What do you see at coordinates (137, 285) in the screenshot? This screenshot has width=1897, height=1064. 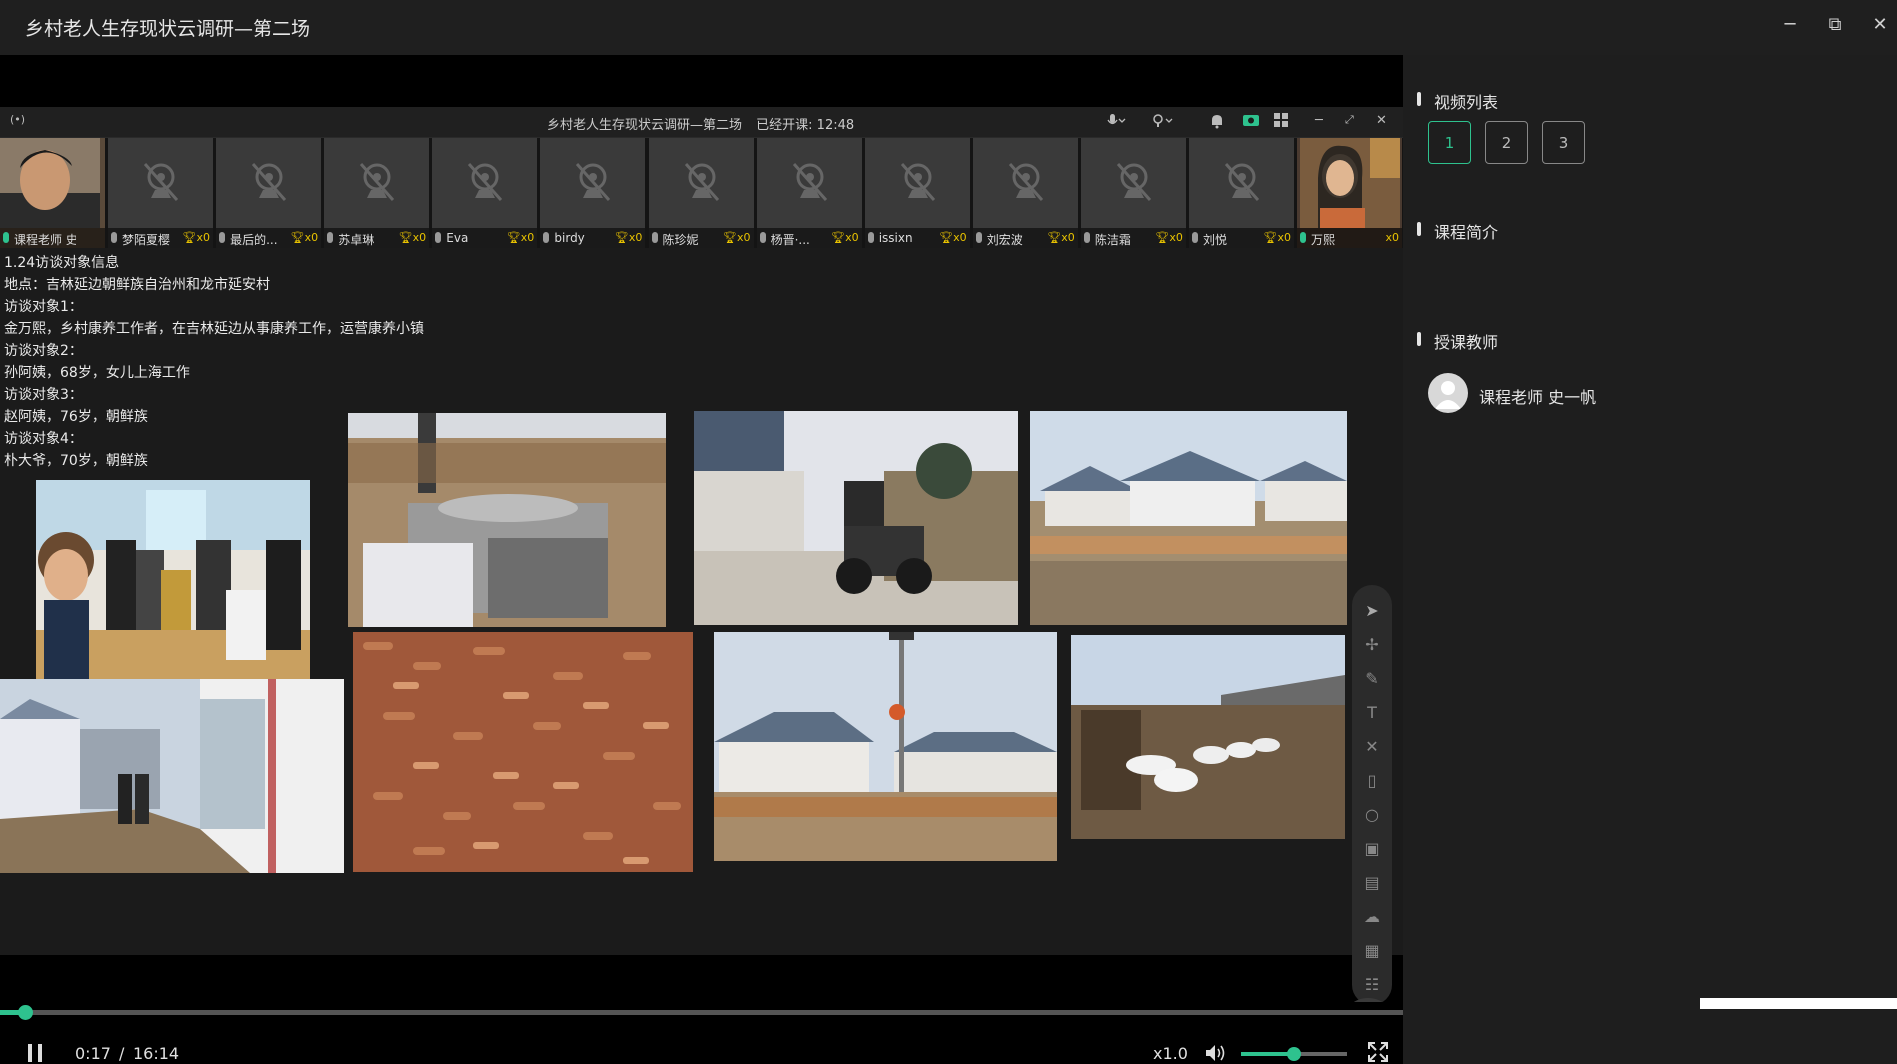 I see `slide-line: 地点：吉林延边朝鲜族自治州和龙市延安村` at bounding box center [137, 285].